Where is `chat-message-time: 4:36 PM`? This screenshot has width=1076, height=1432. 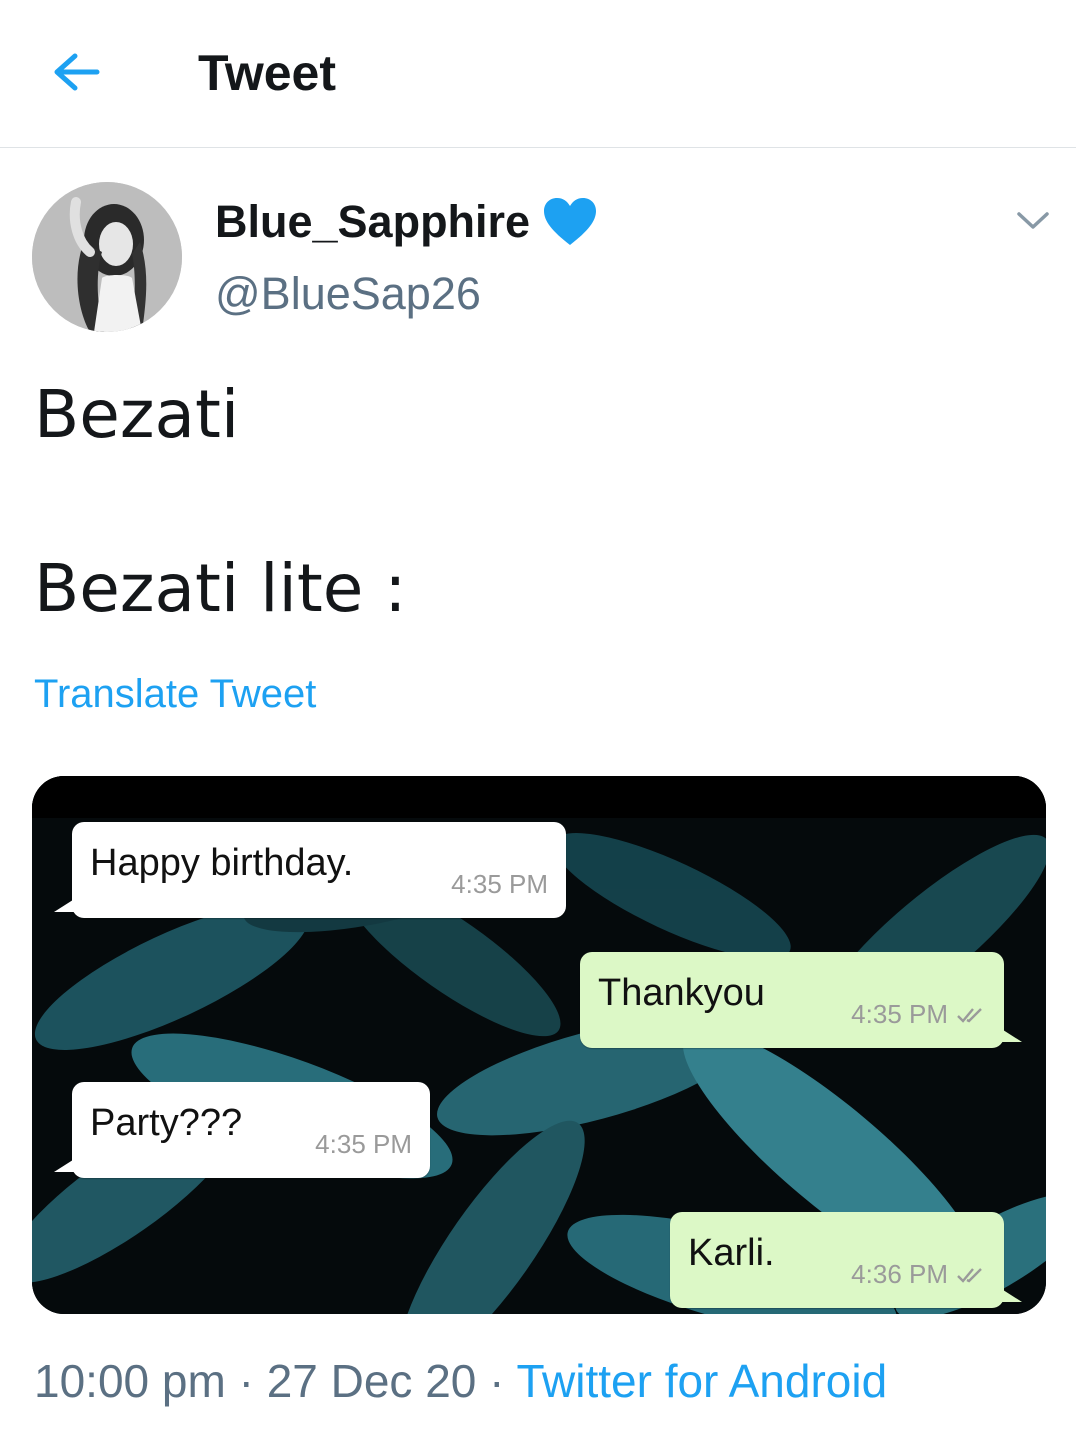
chat-message-time: 4:36 PM is located at coordinates (918, 1274).